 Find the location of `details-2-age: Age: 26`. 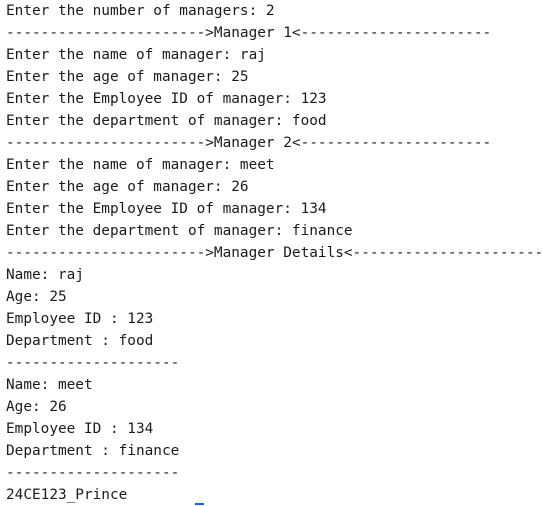

details-2-age: Age: 26 is located at coordinates (36, 407).